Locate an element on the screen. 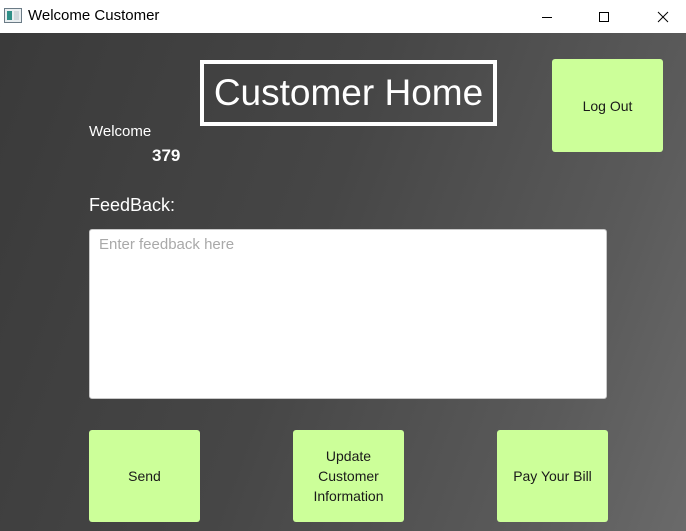  send-button: Send is located at coordinates (144, 476).